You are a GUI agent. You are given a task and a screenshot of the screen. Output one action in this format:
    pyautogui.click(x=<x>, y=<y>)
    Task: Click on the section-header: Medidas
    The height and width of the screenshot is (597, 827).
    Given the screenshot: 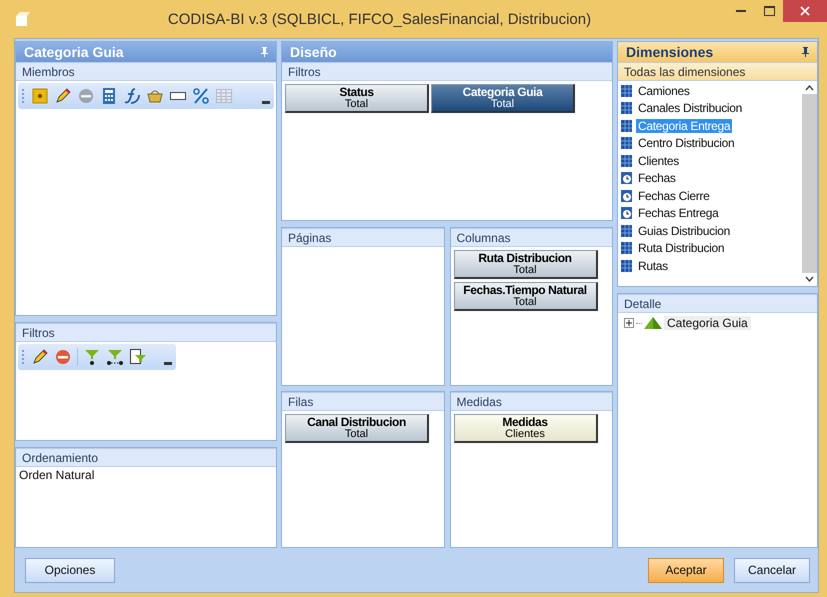 What is the action you would take?
    pyautogui.click(x=531, y=401)
    